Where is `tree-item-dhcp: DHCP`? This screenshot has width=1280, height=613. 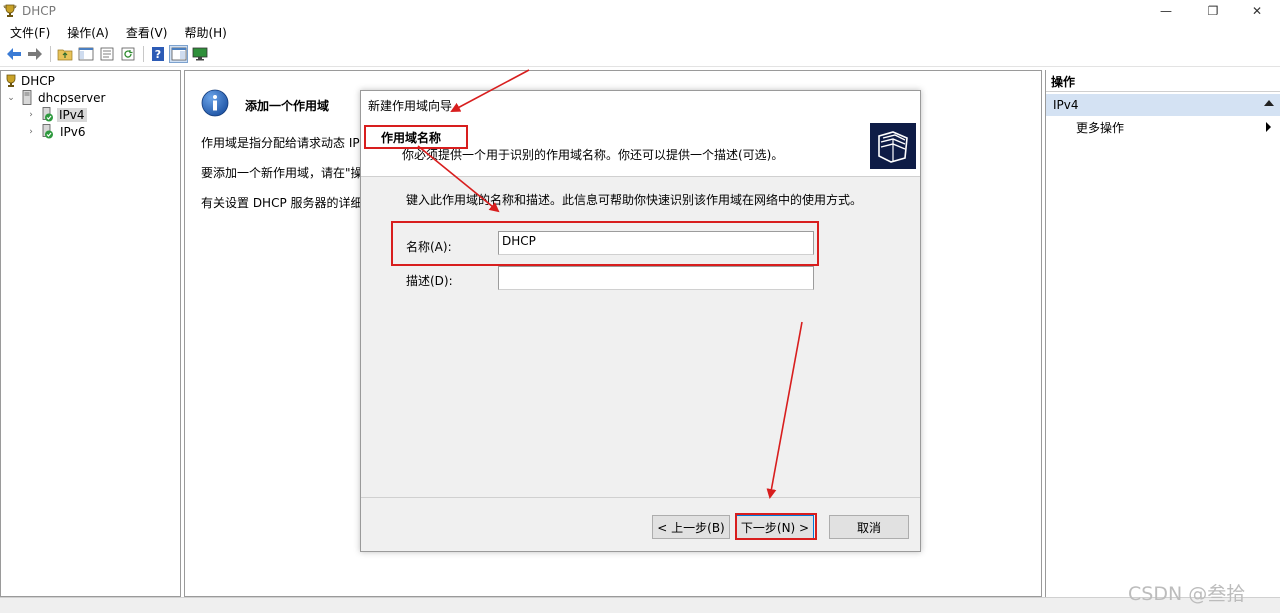
tree-item-dhcp: DHCP is located at coordinates (29, 80).